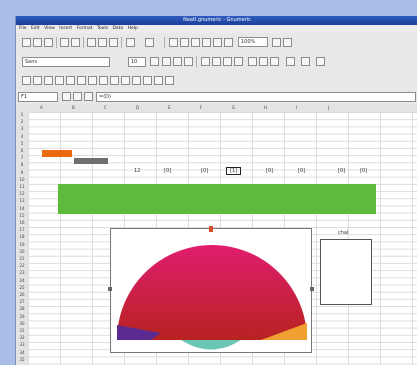 The height and width of the screenshot is (365, 417). Describe the element at coordinates (103, 80) in the screenshot. I see `slider-icon` at that location.